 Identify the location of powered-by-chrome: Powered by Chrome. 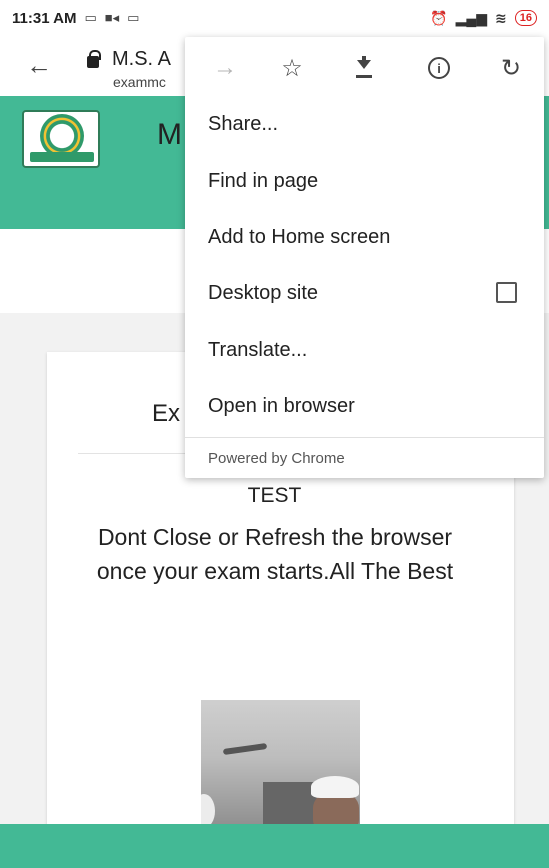
(276, 458).